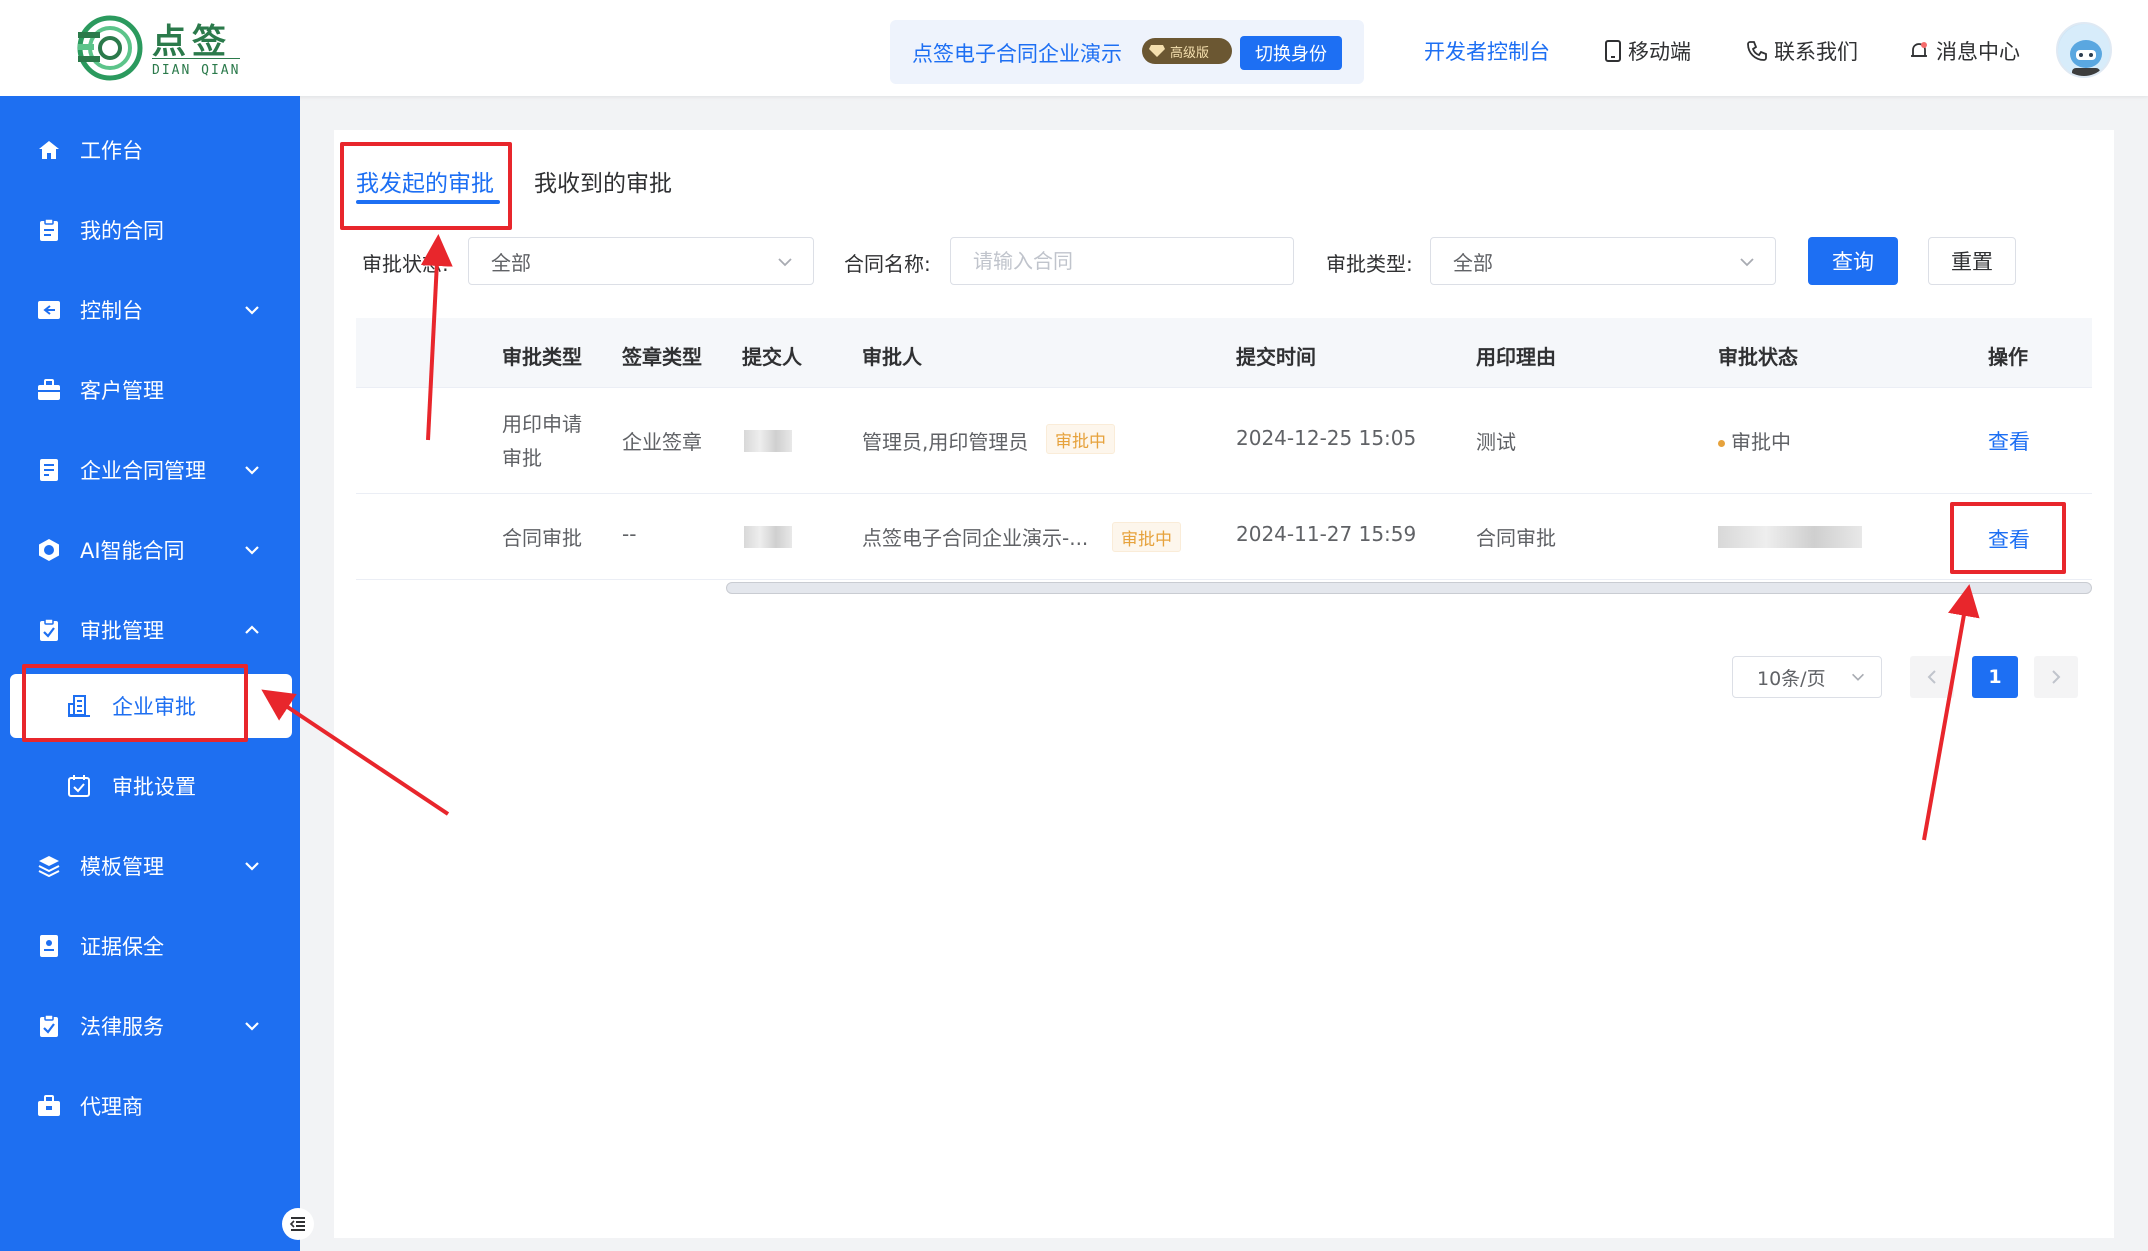 The height and width of the screenshot is (1251, 2148). Describe the element at coordinates (355, 752) in the screenshot. I see `arrow-to-sidebar` at that location.